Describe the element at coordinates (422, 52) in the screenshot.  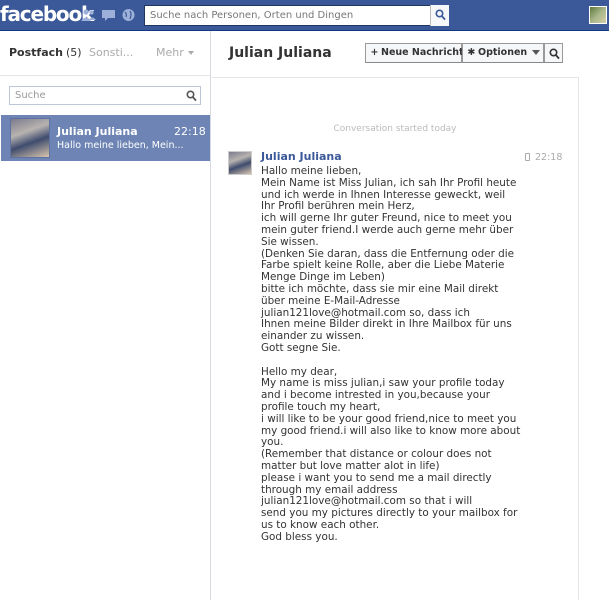
I see `new-message-label: Neue Nachricht` at that location.